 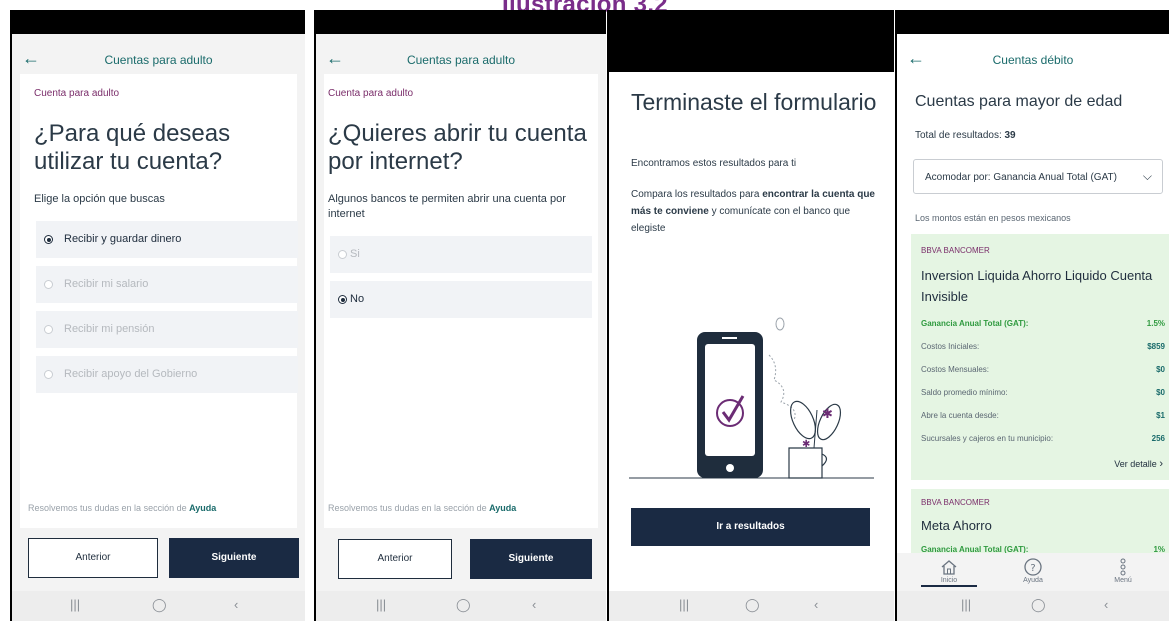 What do you see at coordinates (949, 567) in the screenshot?
I see `home-icon` at bounding box center [949, 567].